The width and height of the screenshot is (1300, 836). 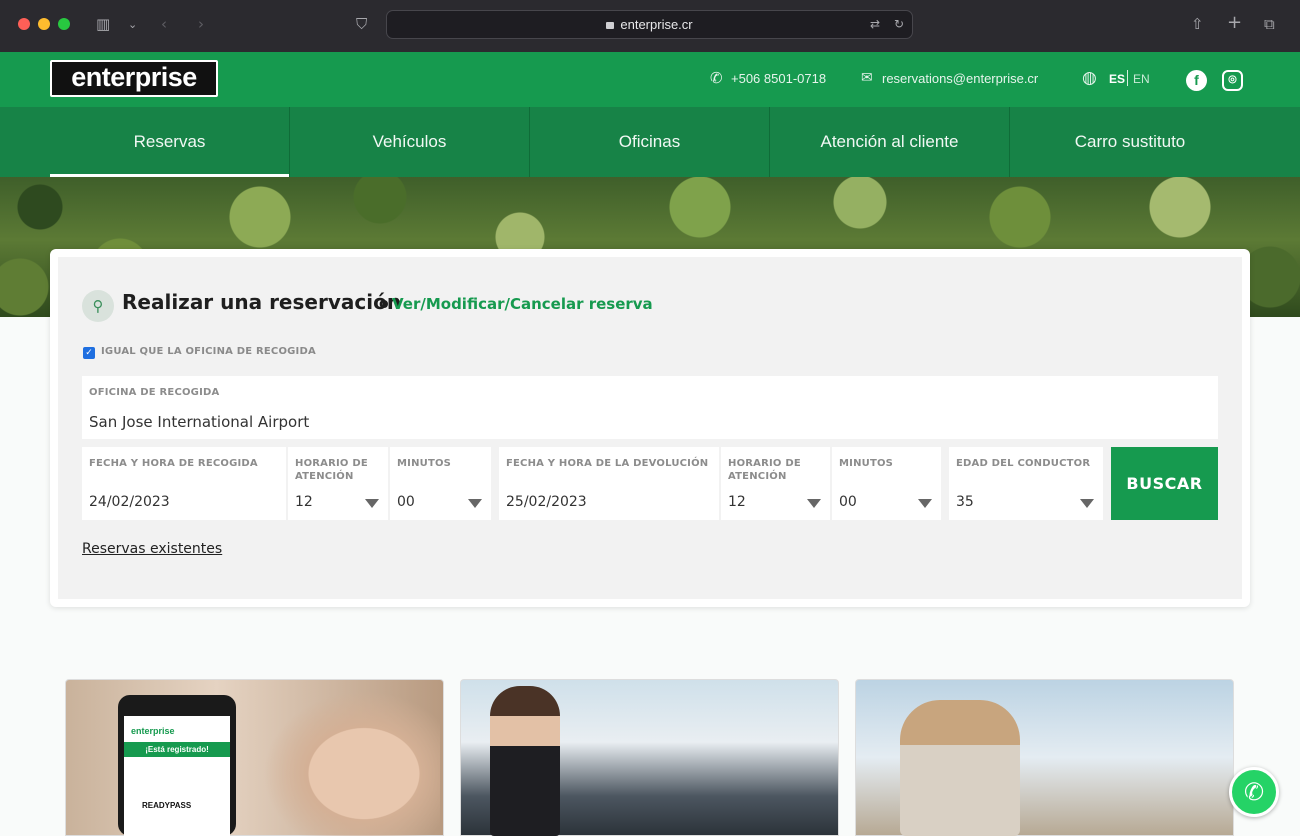 I want to click on return-date-field: FECHA Y HORA DE LA DEVOLUCIÓN 25/02/2023, so click(x=609, y=483).